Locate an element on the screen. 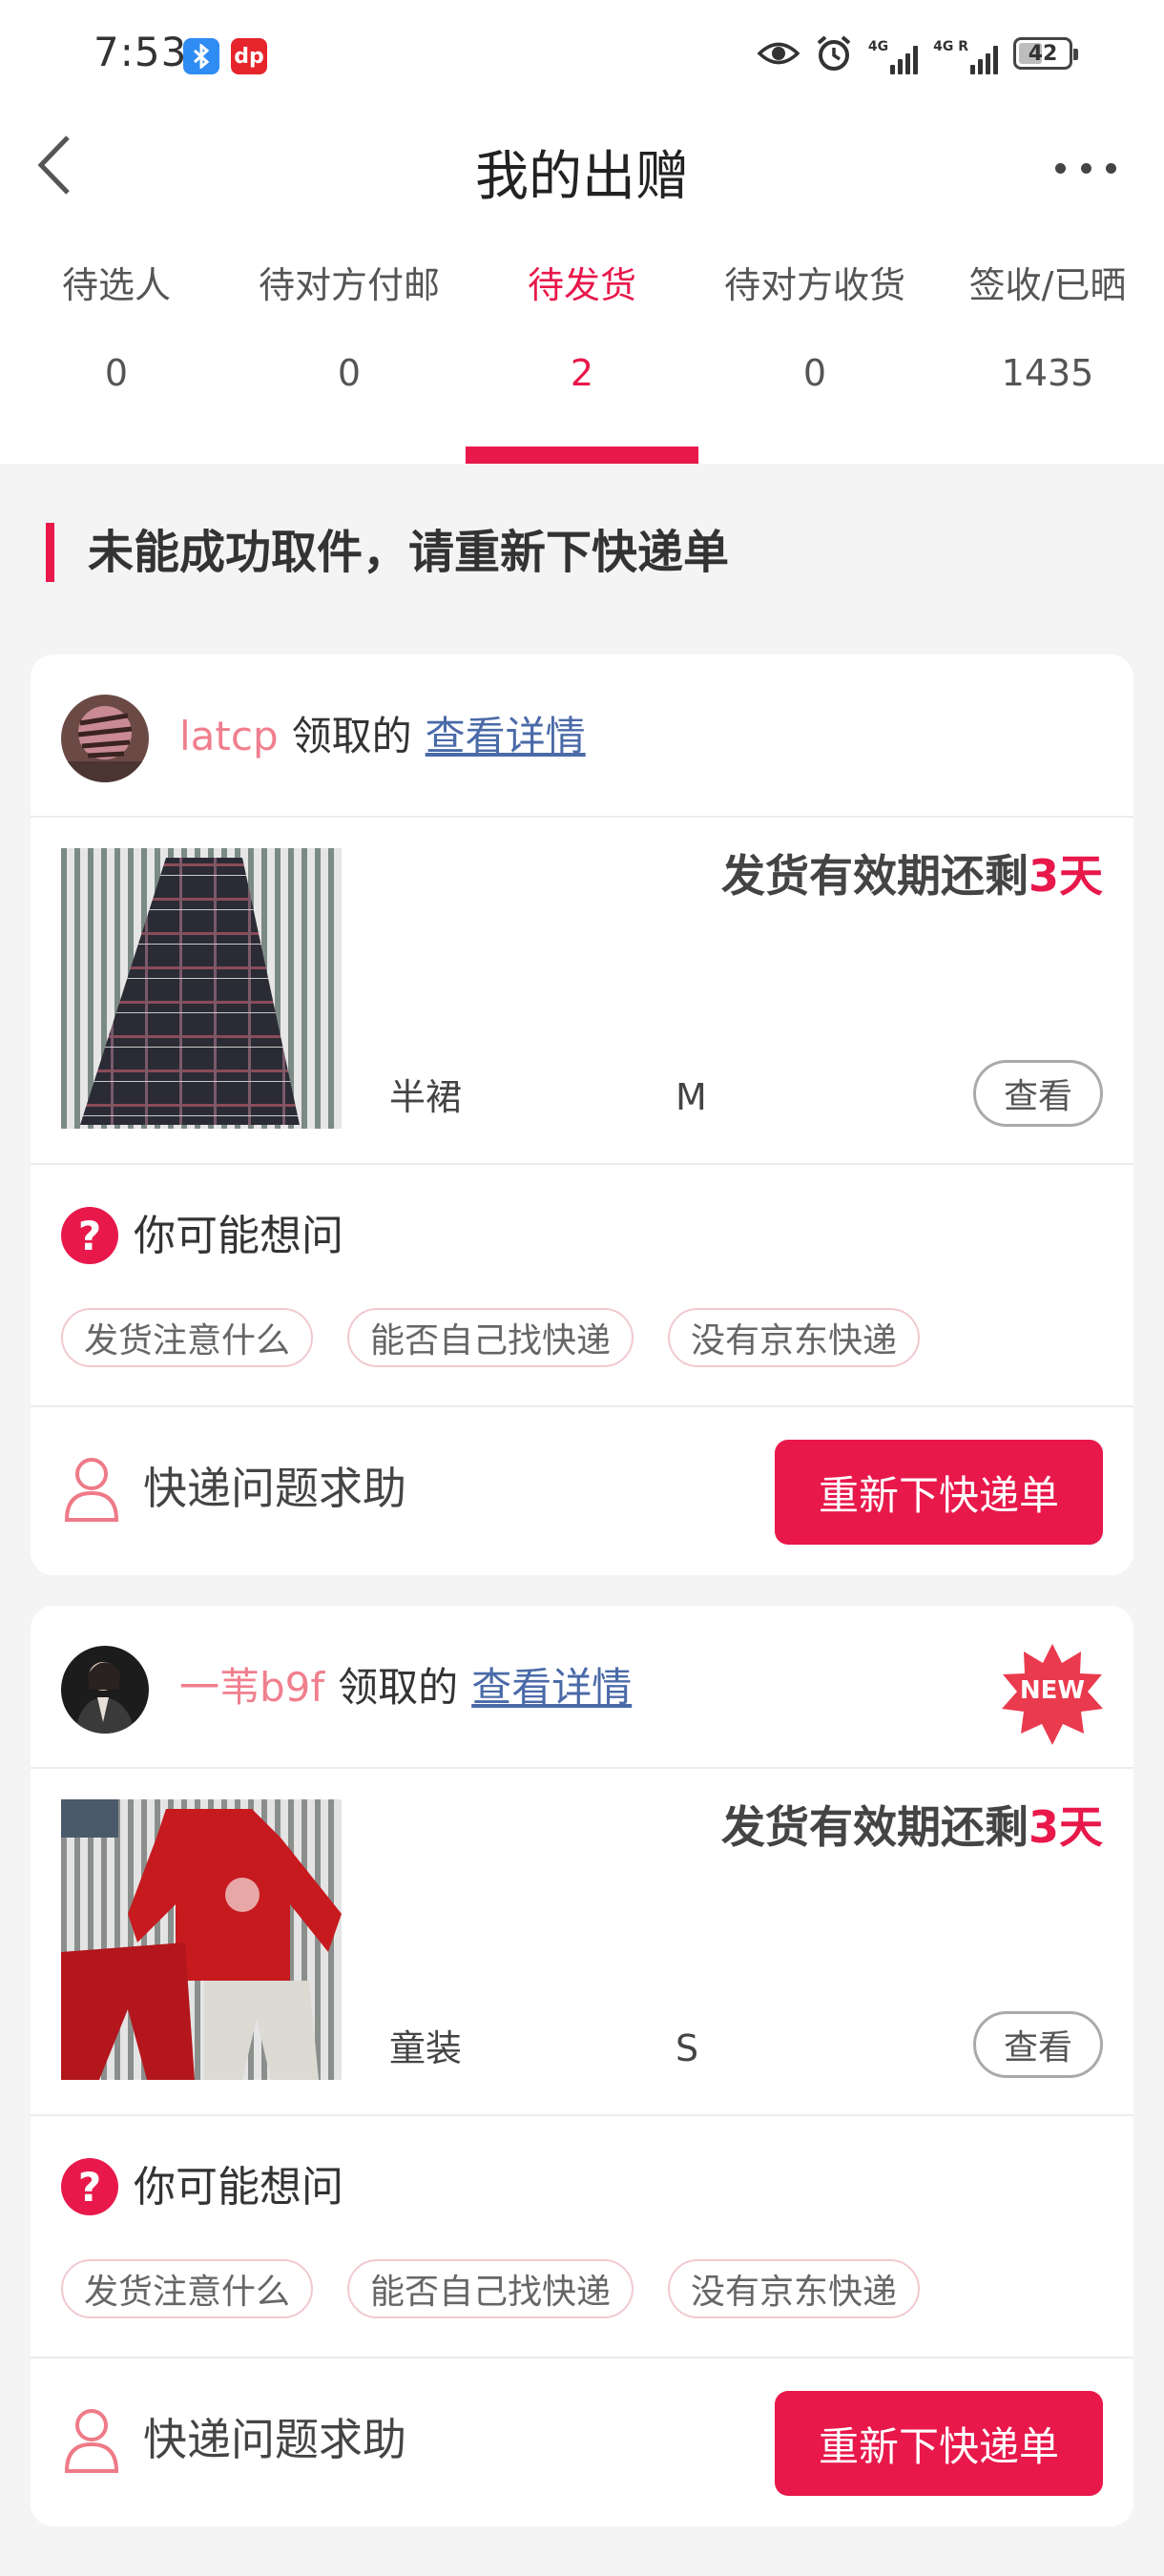  card-header: 一苇b9f 领取的 查看详情 NEW is located at coordinates (582, 1687).